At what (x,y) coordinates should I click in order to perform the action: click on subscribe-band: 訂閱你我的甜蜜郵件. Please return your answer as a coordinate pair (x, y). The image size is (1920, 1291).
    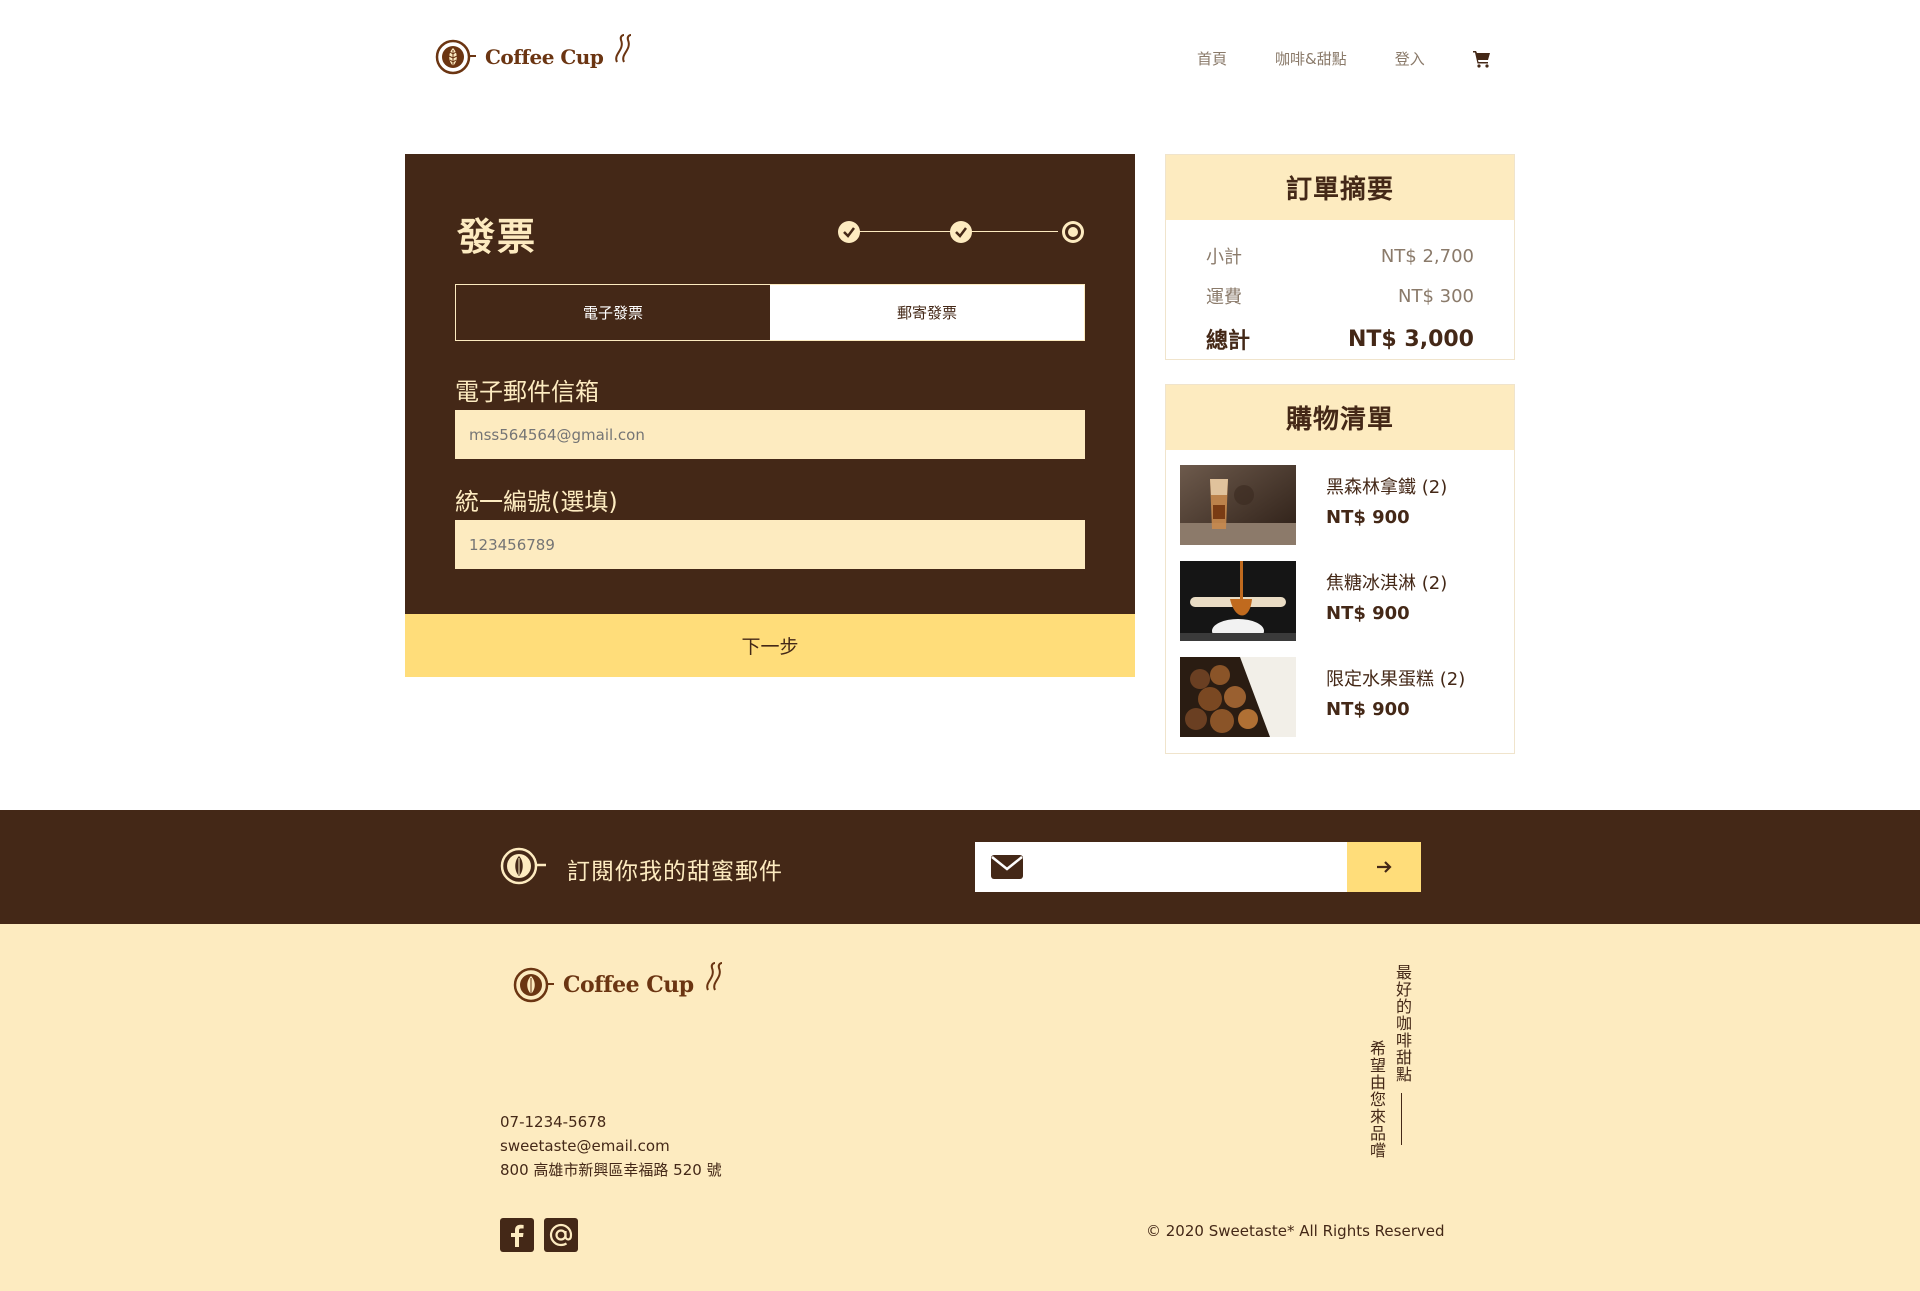
    Looking at the image, I should click on (960, 867).